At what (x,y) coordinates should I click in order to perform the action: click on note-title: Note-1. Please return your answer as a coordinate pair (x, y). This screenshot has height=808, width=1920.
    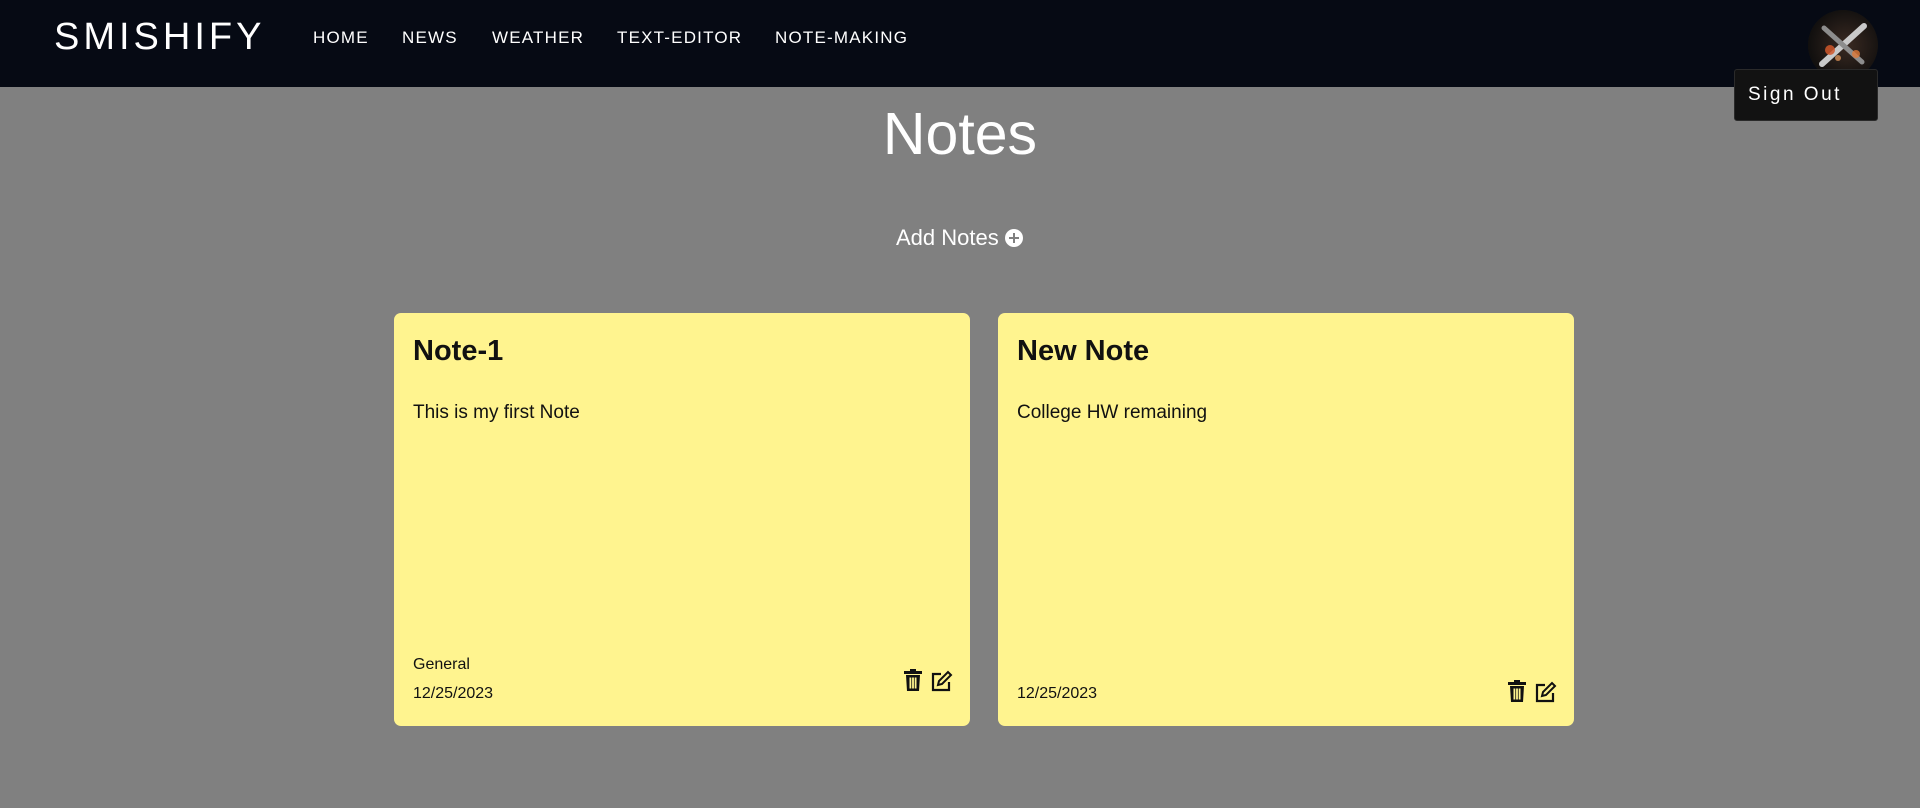
    Looking at the image, I should click on (458, 351).